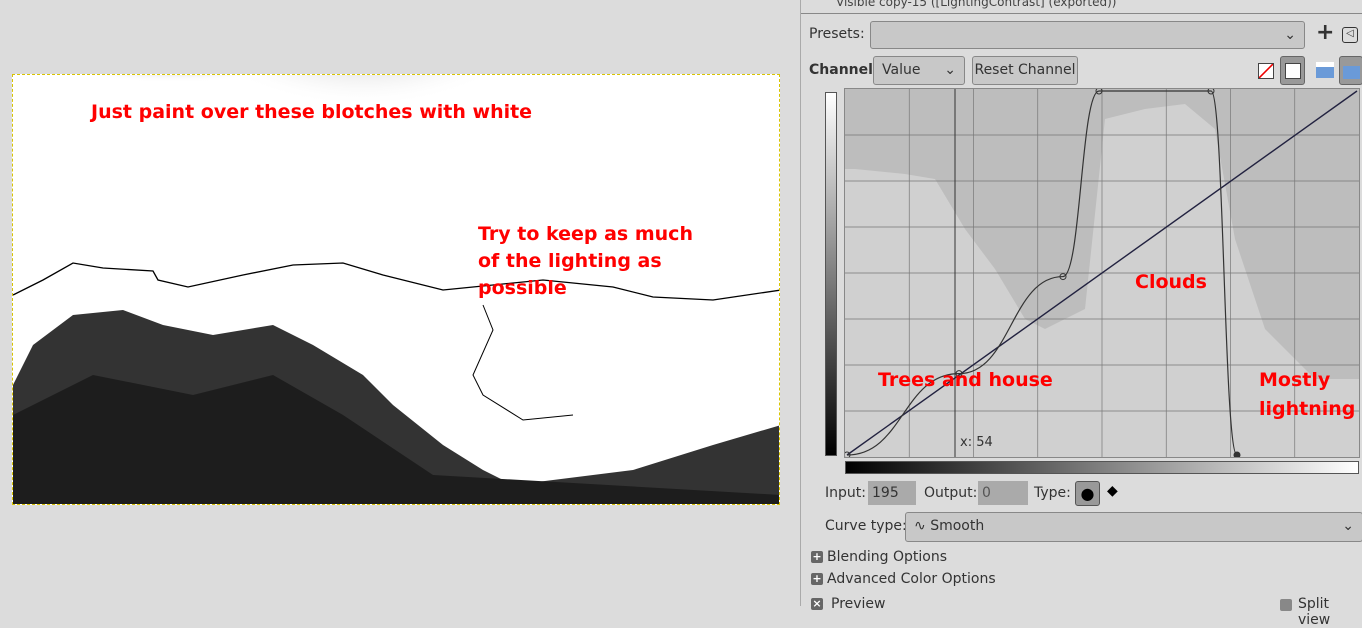 The height and width of the screenshot is (628, 1362). What do you see at coordinates (965, 380) in the screenshot?
I see `annotation-trees: Trees and house` at bounding box center [965, 380].